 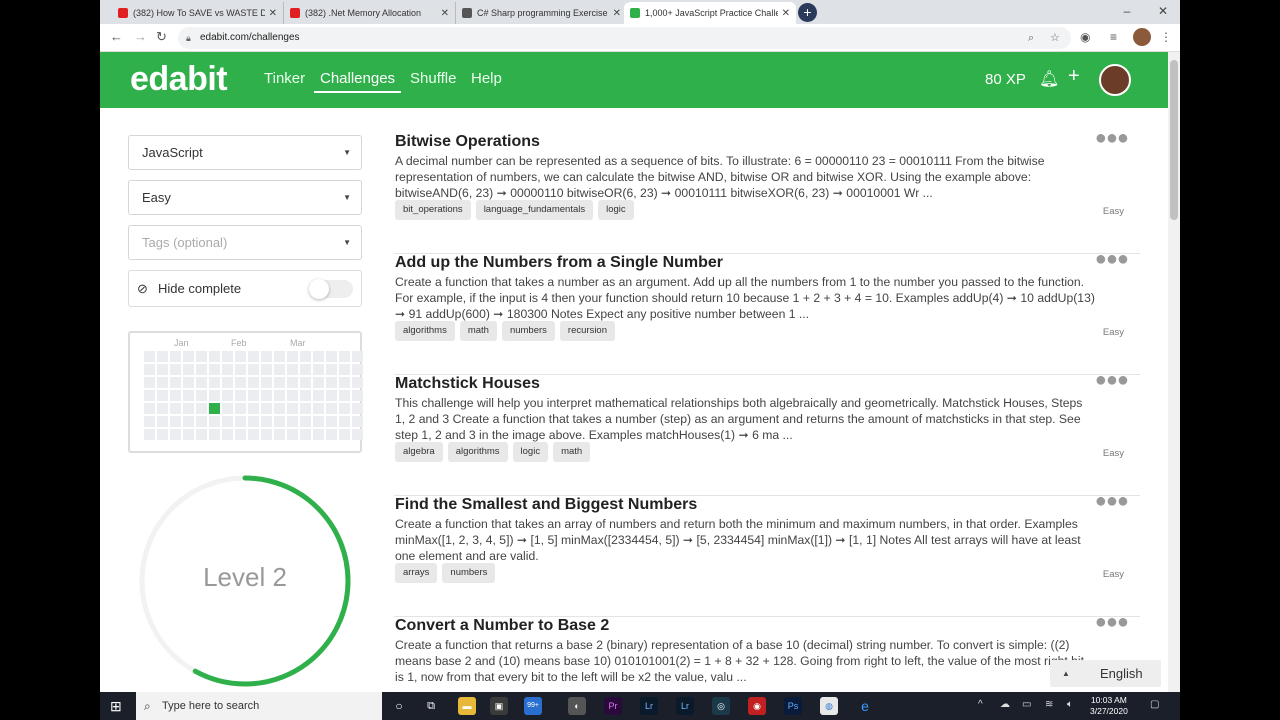 I want to click on minimize-icon: ‒, so click(x=1127, y=12).